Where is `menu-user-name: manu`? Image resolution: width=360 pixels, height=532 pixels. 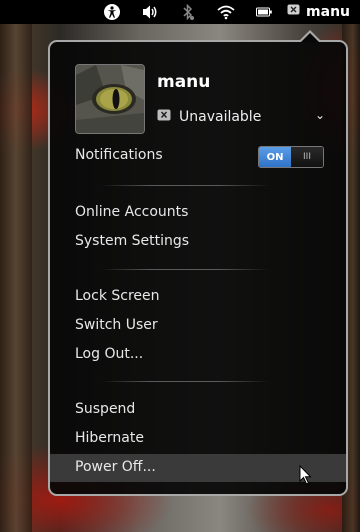 menu-user-name: manu is located at coordinates (184, 82).